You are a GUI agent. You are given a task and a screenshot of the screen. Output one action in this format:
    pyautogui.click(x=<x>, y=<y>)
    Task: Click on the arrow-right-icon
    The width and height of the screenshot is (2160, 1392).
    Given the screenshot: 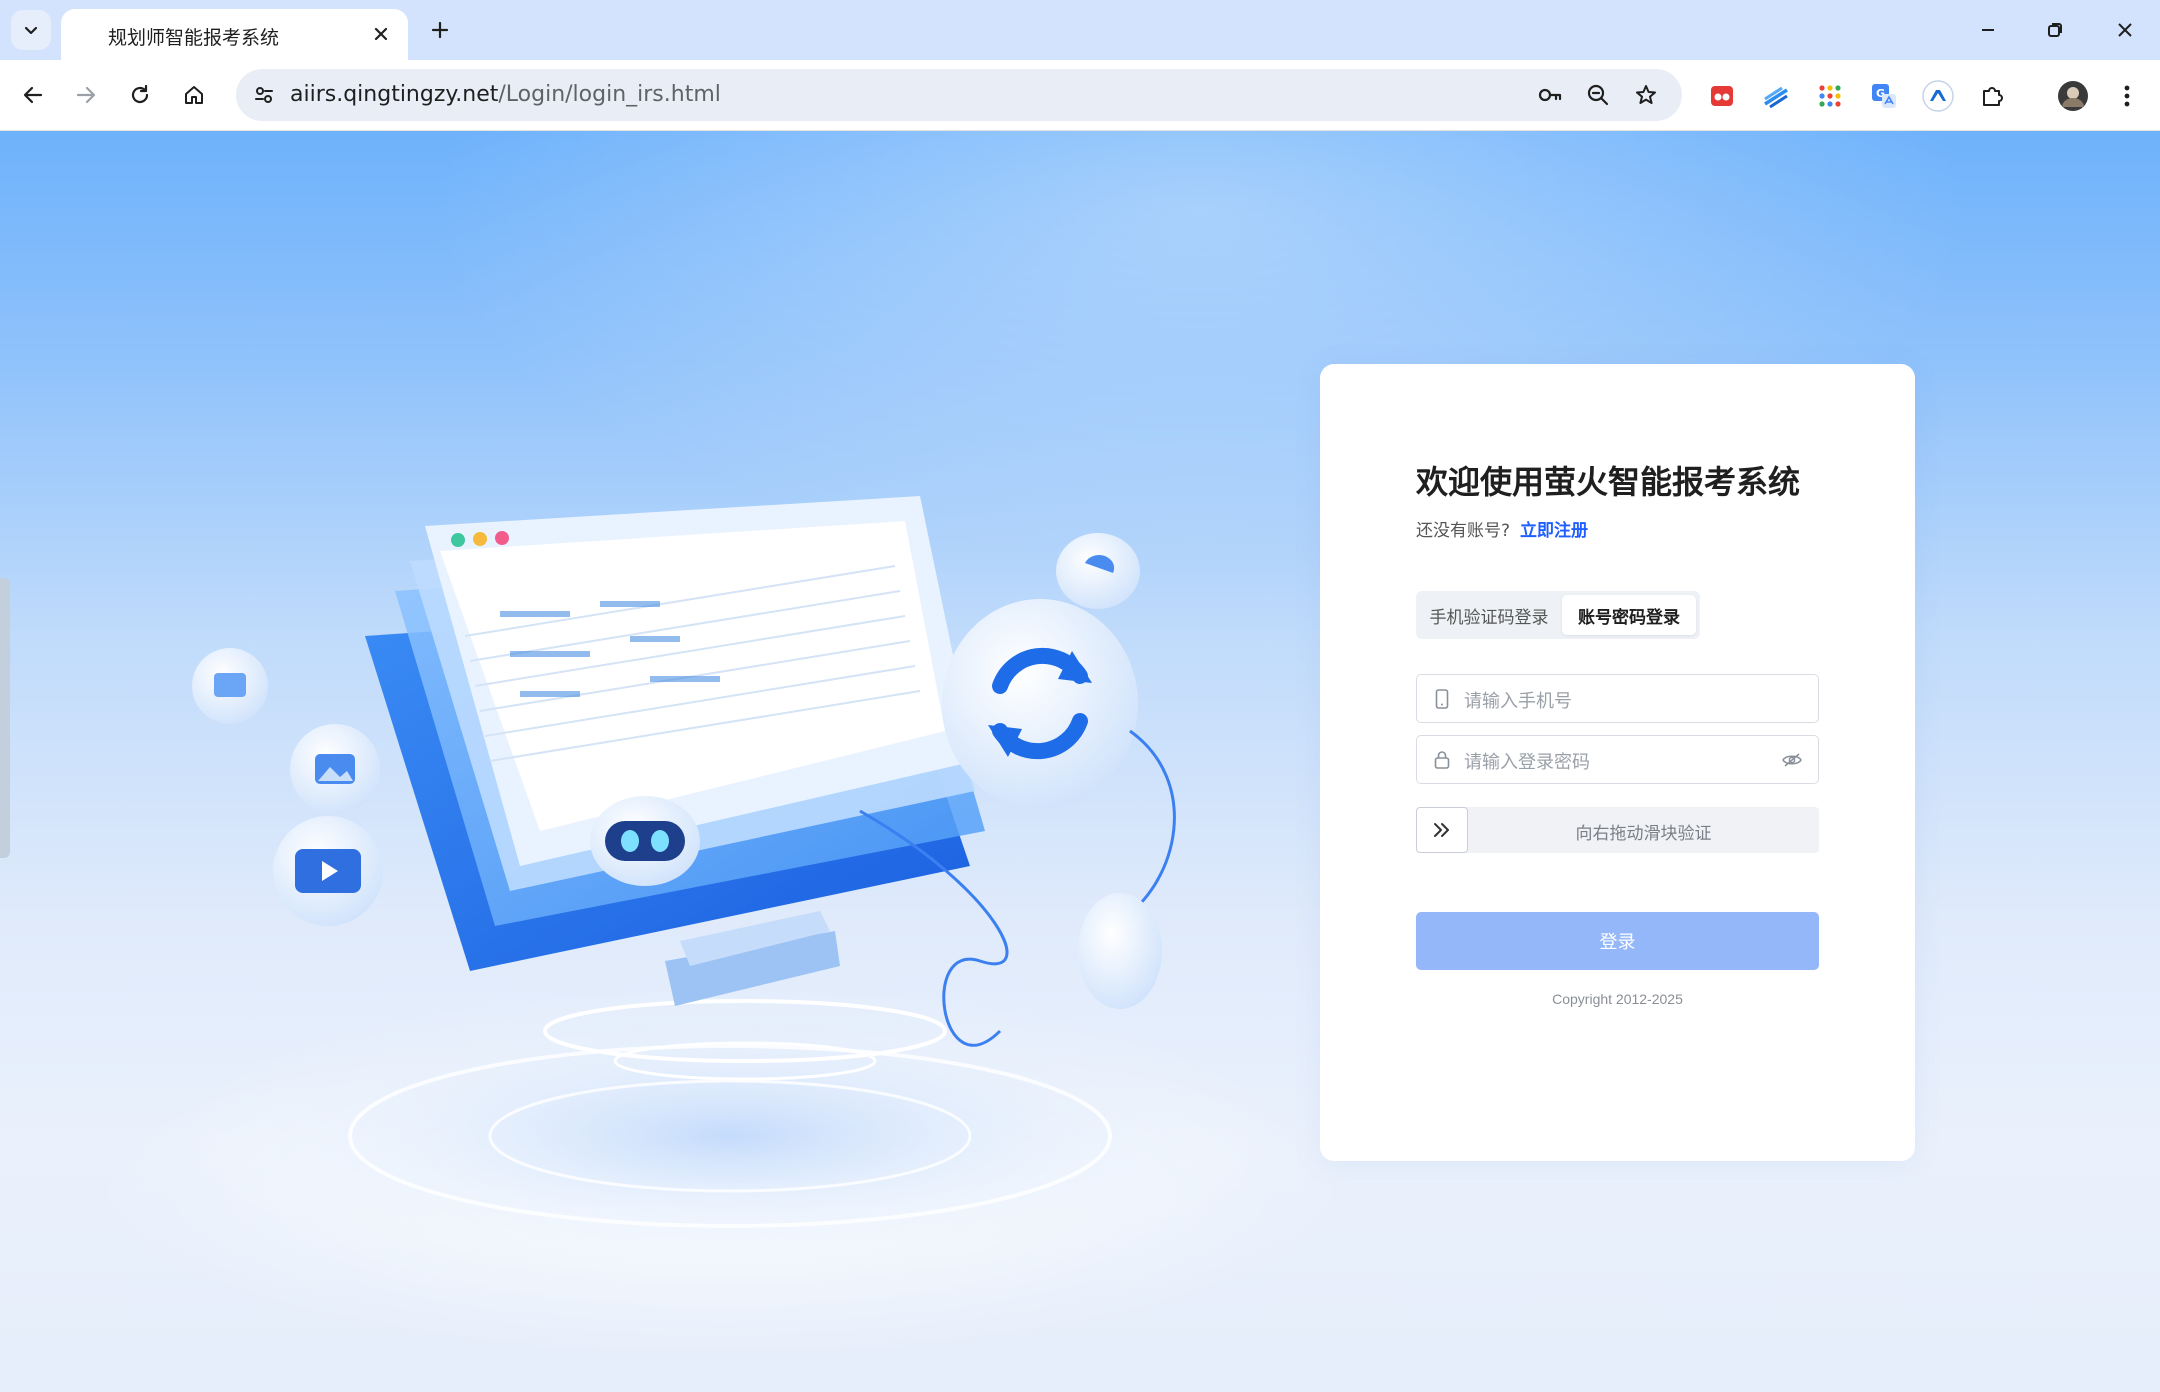 What is the action you would take?
    pyautogui.click(x=86, y=95)
    